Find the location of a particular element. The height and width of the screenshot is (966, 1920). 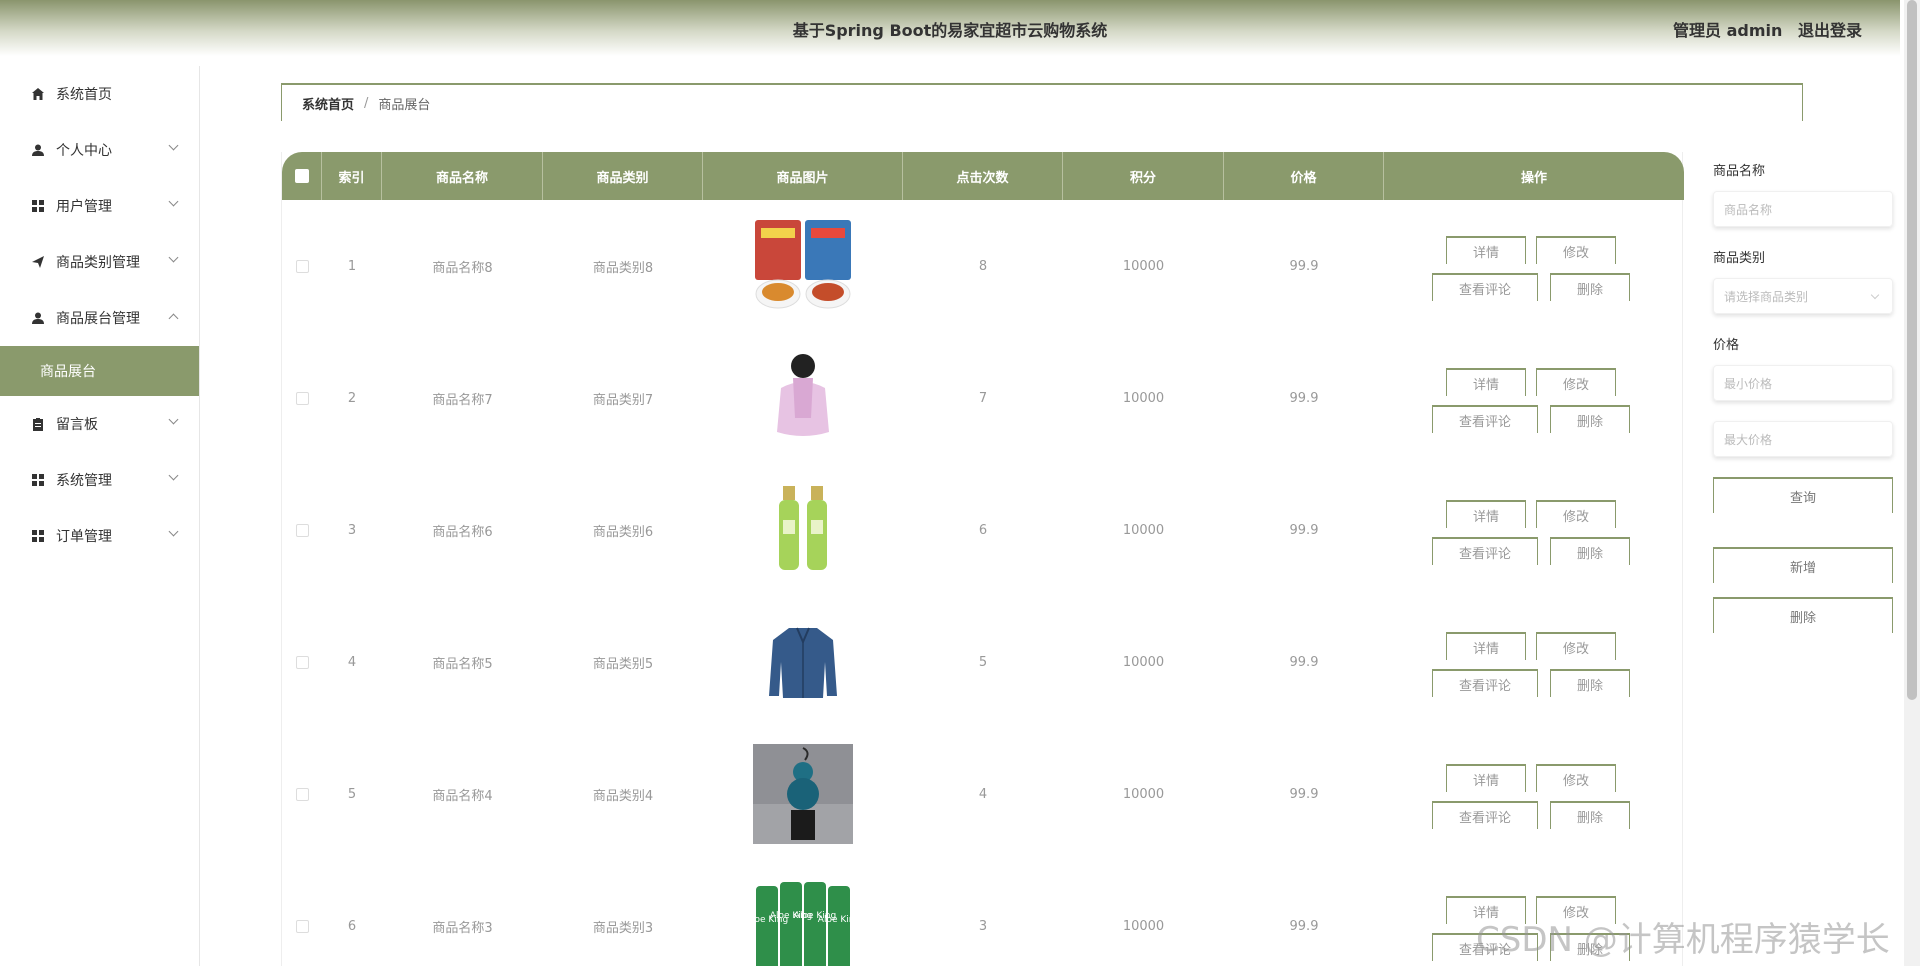

watermark: CSDN @计算机程序猿学长 is located at coordinates (1683, 940).